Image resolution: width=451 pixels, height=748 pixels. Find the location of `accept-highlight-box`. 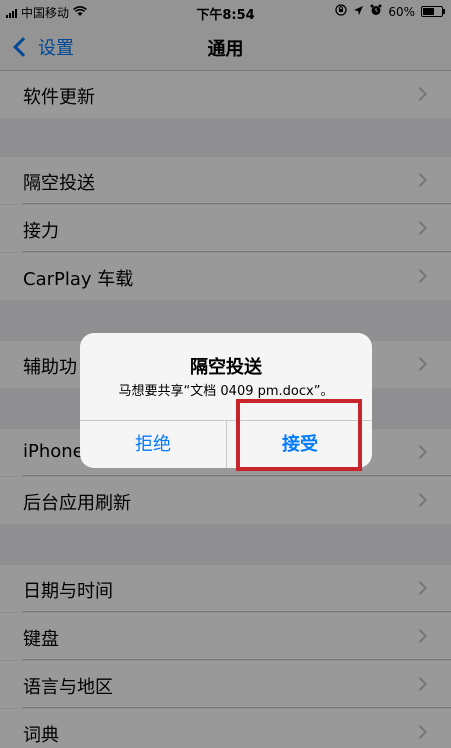

accept-highlight-box is located at coordinates (299, 435).